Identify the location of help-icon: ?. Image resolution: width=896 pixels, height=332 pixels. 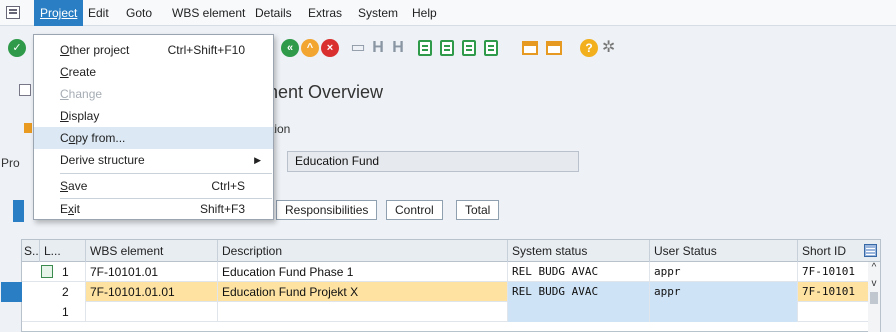
(589, 48).